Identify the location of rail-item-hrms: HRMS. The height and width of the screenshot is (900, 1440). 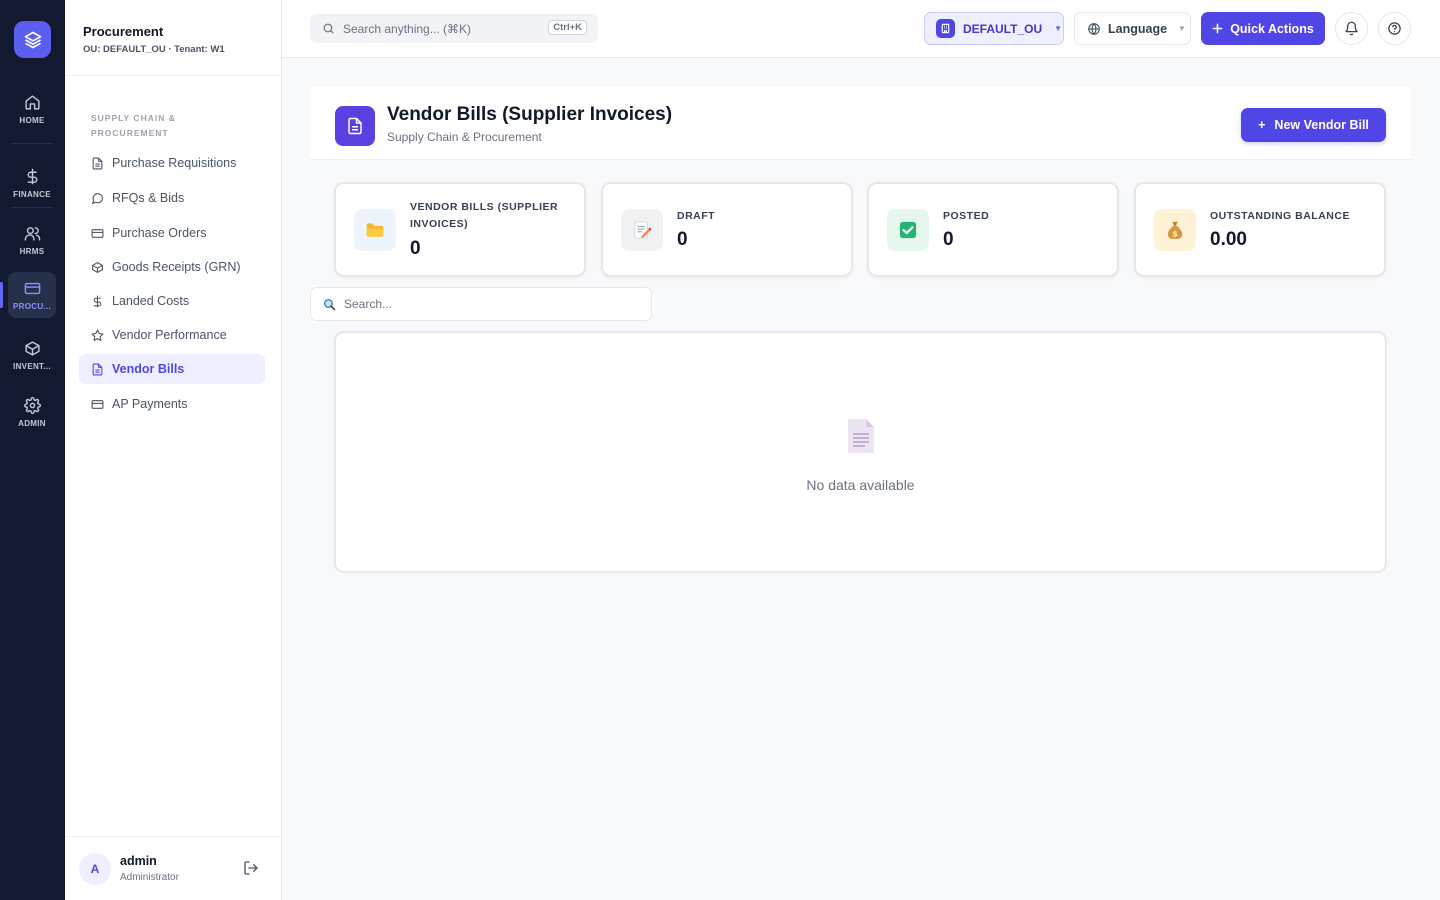
(32, 240).